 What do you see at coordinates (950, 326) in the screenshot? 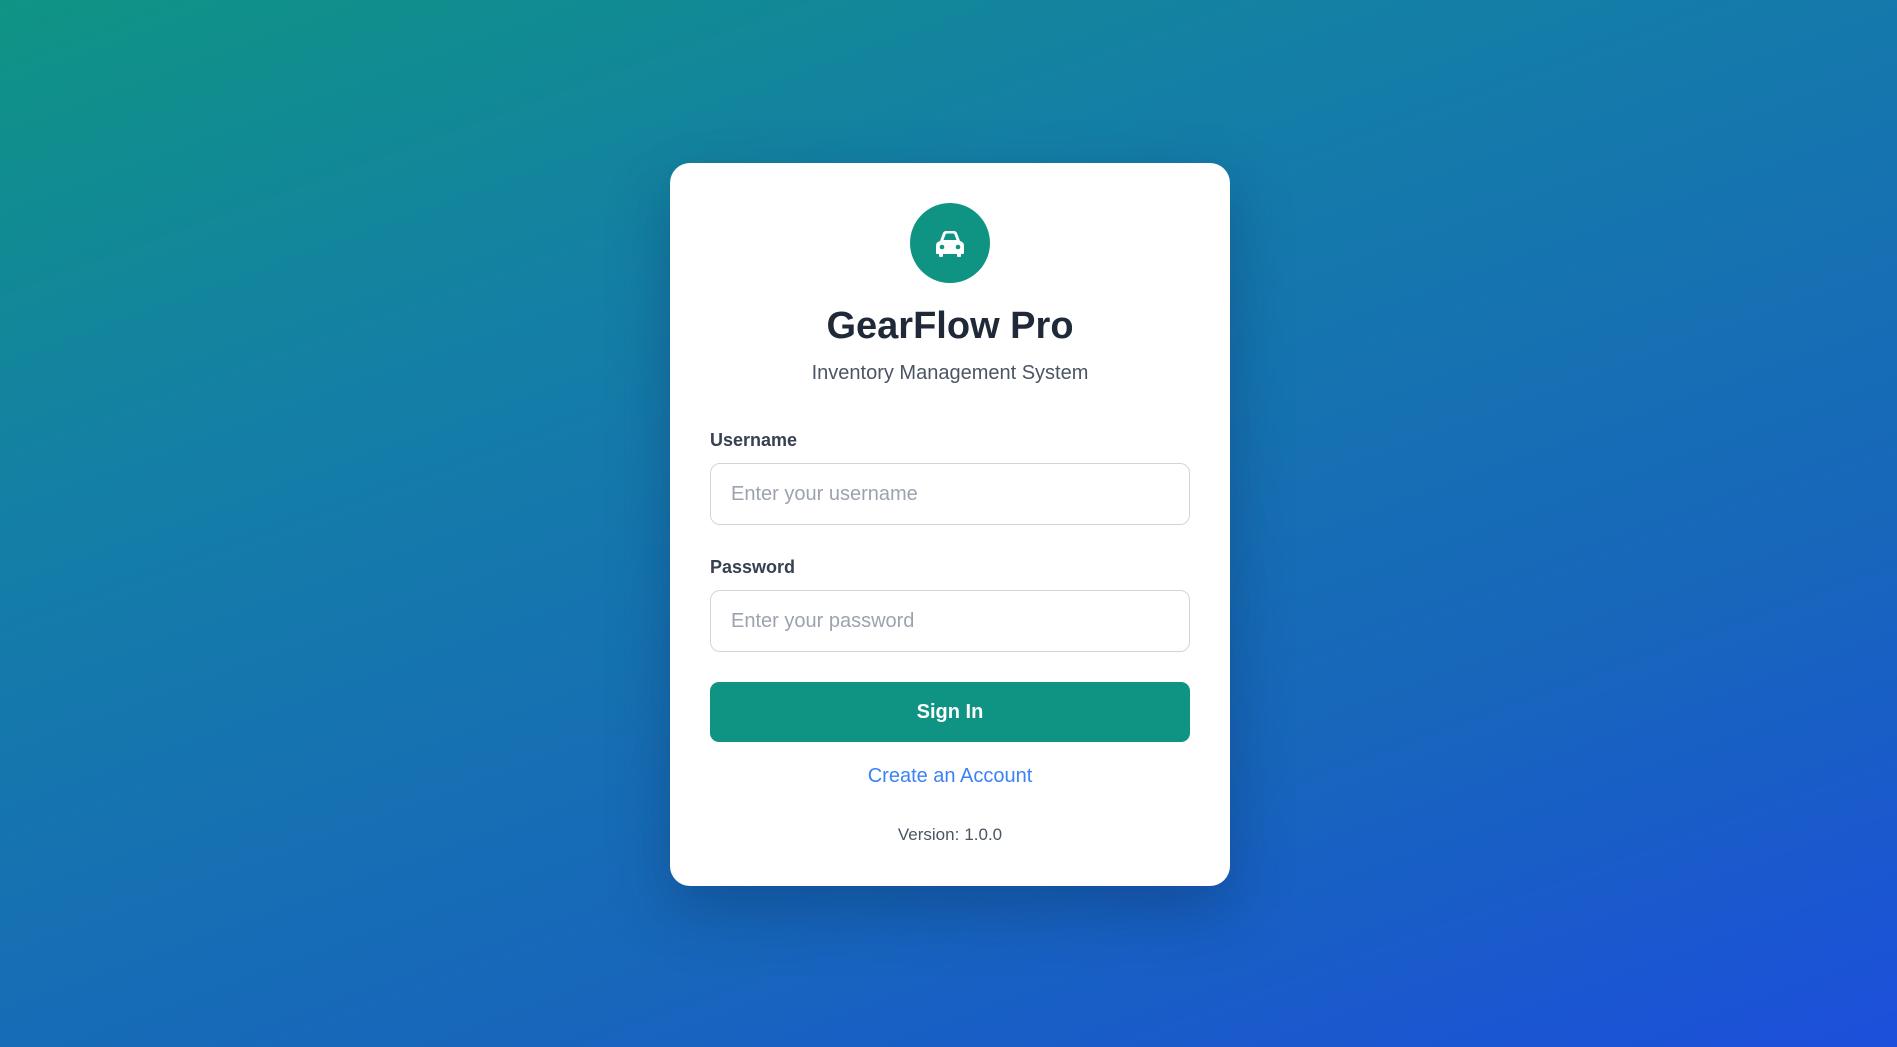
I see `app-title: GearFlow Pro` at bounding box center [950, 326].